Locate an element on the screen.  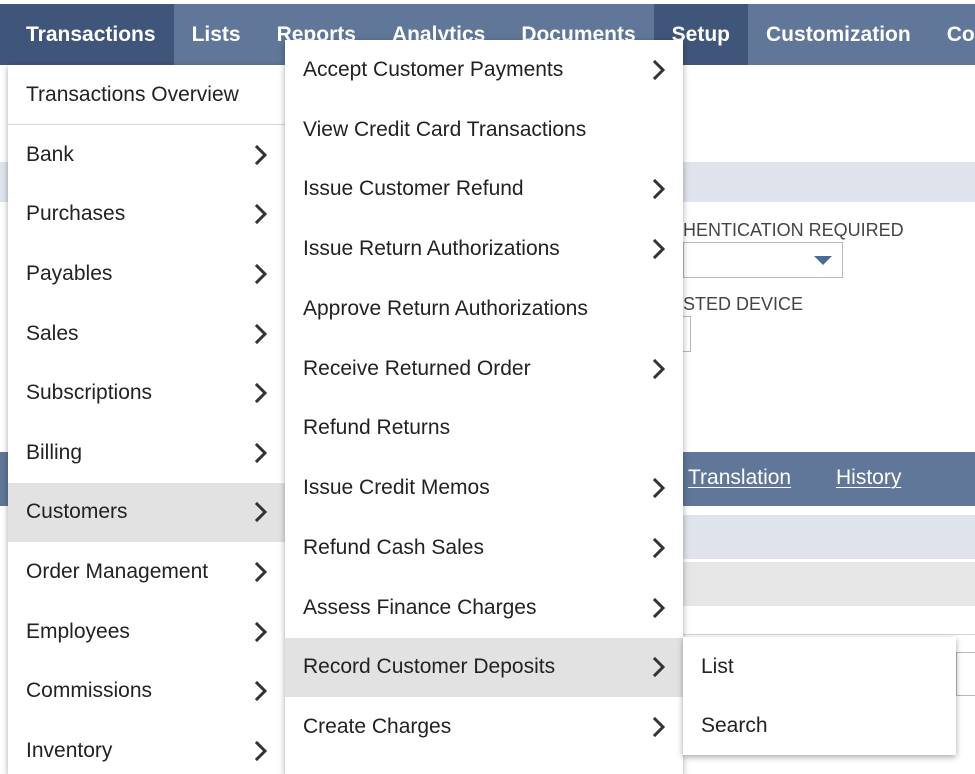
menu-item-label: Approve Return Authorizations is located at coordinates (445, 308).